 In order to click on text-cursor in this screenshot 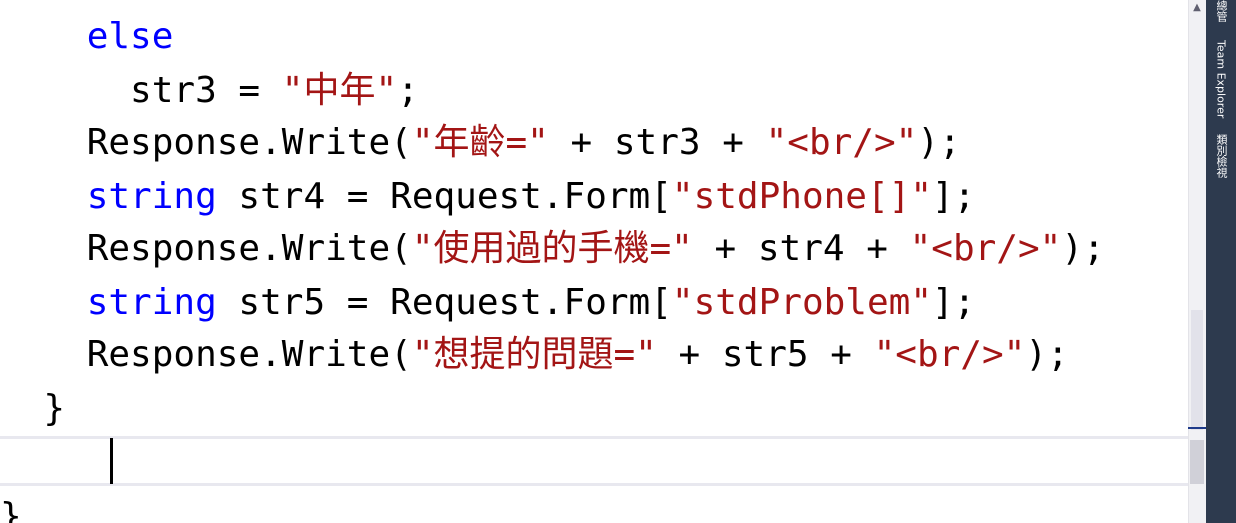, I will do `click(111, 461)`.